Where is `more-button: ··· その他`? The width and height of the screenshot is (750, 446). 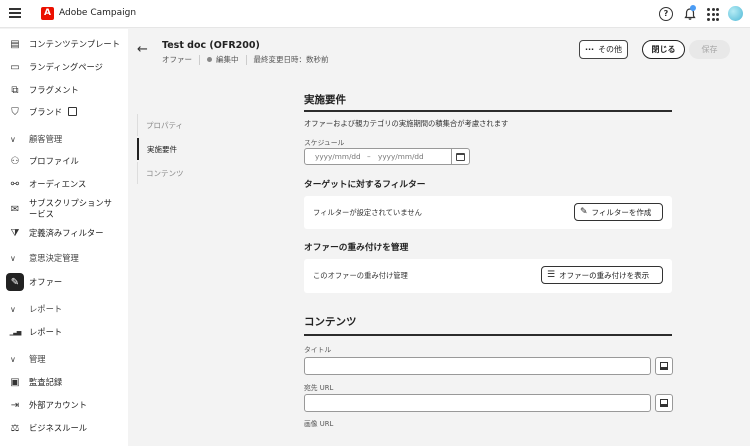
more-button: ··· その他 is located at coordinates (603, 49).